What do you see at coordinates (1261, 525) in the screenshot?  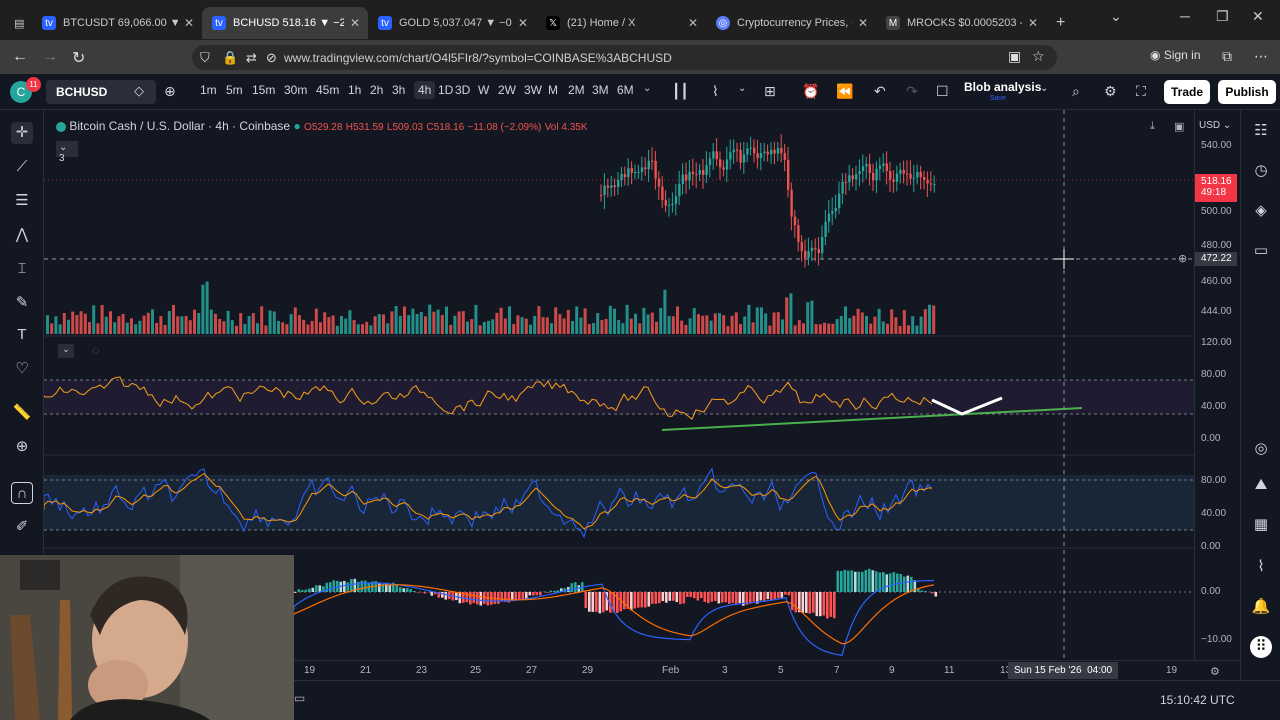 I see `calendar-icon: ▦` at bounding box center [1261, 525].